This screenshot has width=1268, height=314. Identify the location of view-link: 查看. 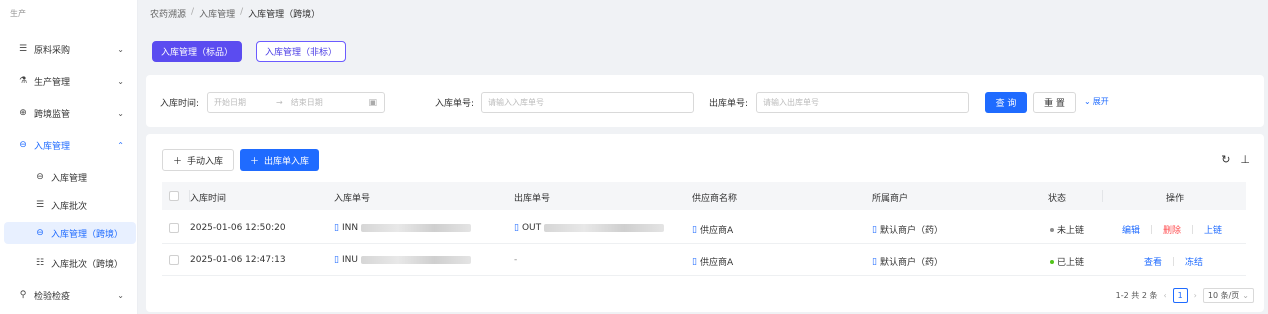
(1153, 261).